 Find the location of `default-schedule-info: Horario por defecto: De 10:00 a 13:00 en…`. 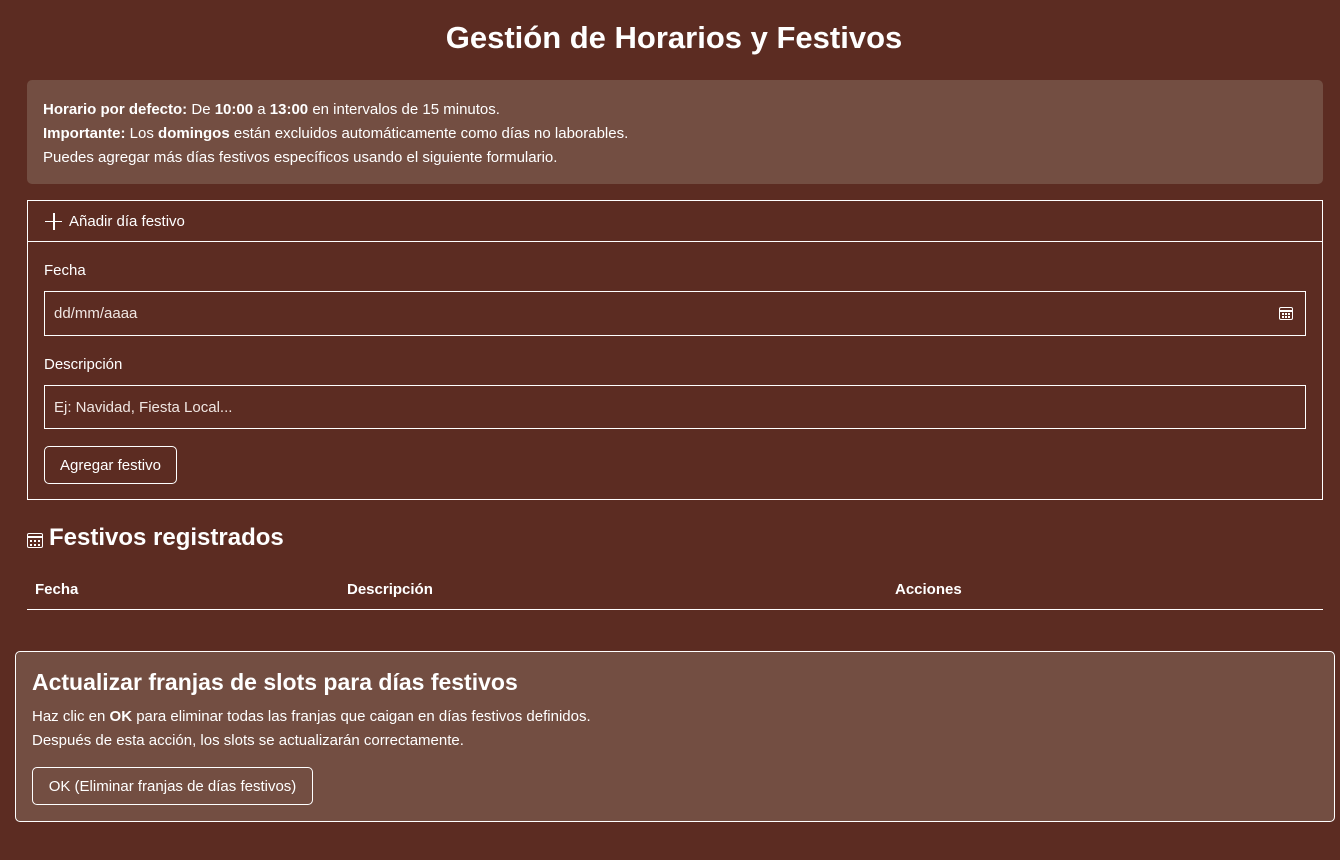

default-schedule-info: Horario por defecto: De 10:00 a 13:00 en… is located at coordinates (675, 132).